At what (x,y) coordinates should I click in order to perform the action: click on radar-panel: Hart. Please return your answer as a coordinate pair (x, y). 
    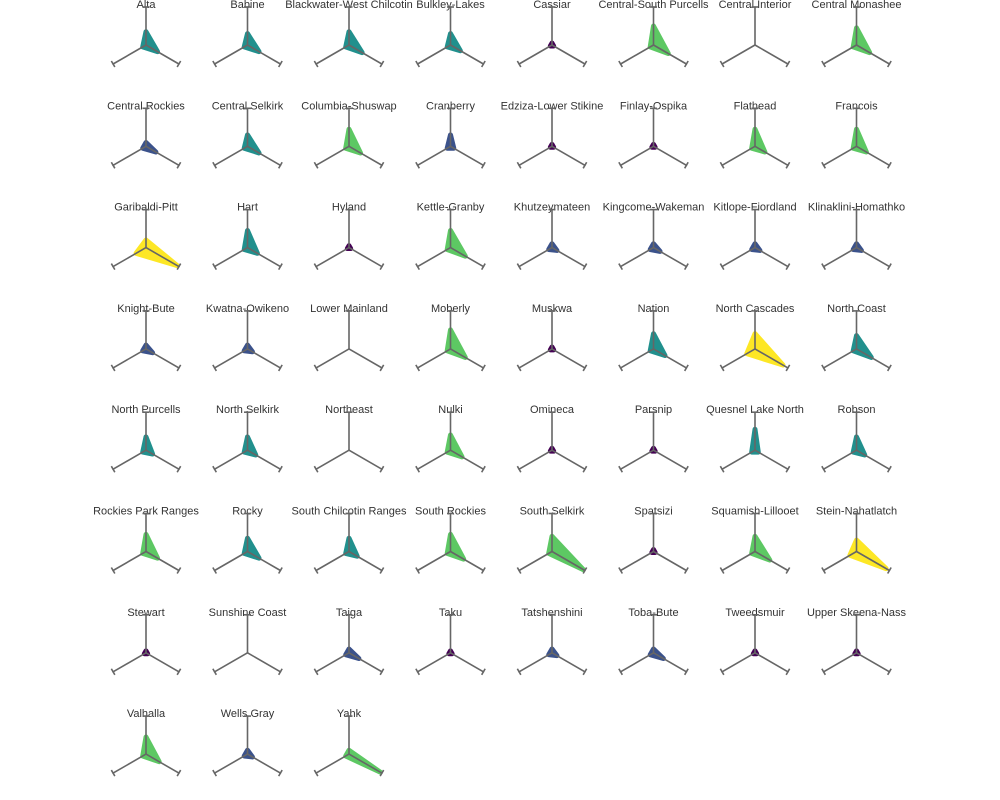
    Looking at the image, I should click on (247, 236).